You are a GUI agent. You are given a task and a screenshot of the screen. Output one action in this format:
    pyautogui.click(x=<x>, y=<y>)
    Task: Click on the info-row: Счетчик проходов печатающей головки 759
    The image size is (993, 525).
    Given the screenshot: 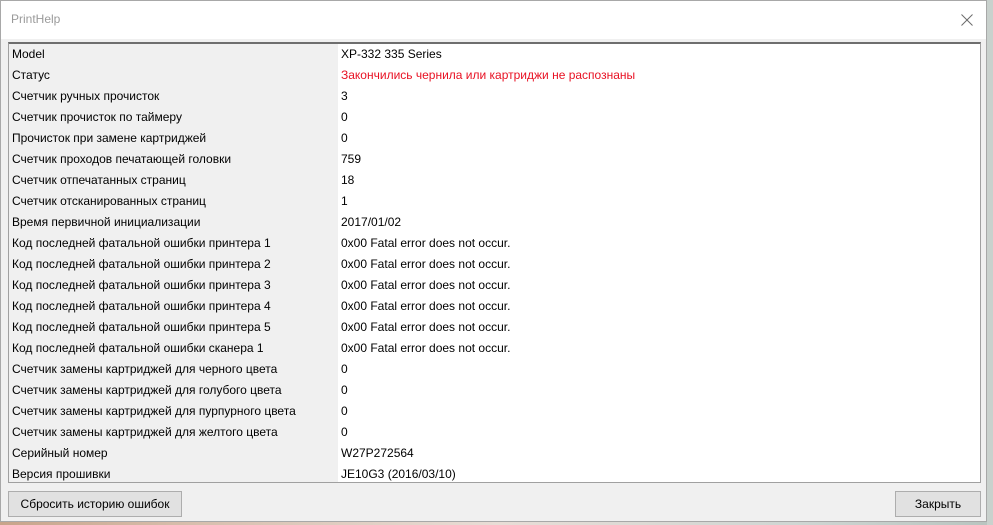 What is the action you would take?
    pyautogui.click(x=494, y=159)
    